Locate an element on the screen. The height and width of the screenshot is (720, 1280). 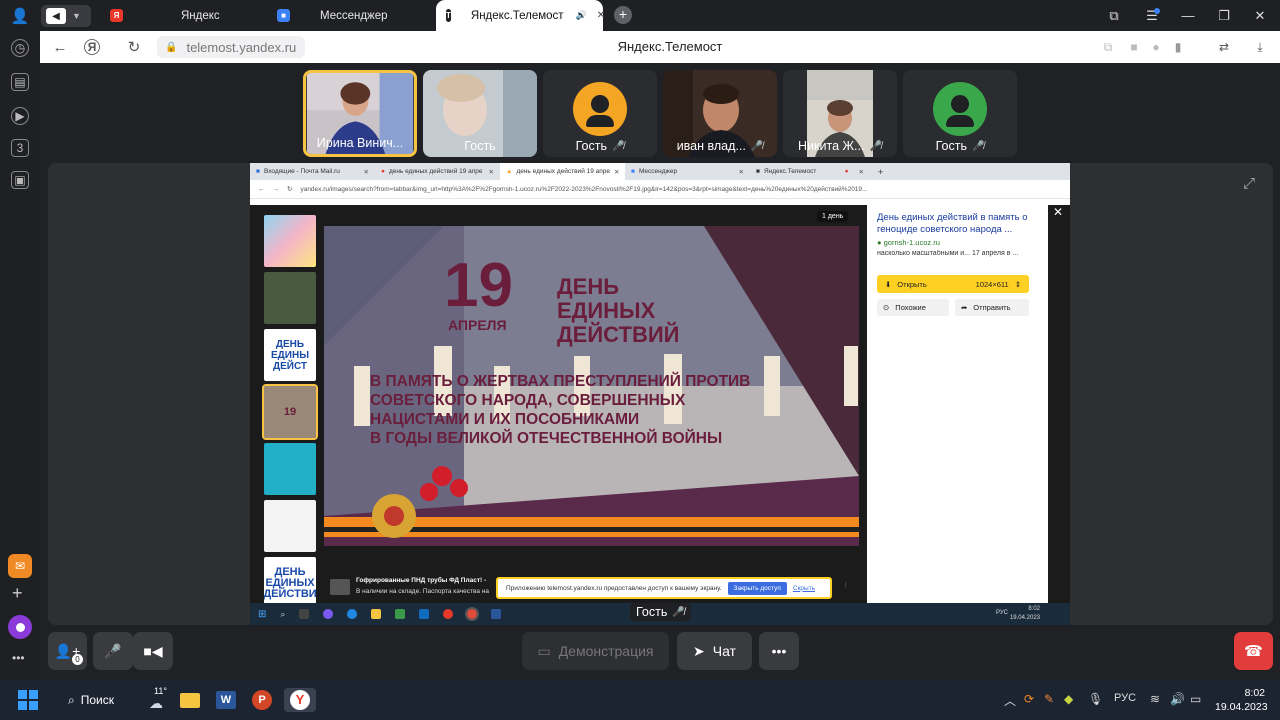
close-window-icon: ✕ is located at coordinates (1260, 15).